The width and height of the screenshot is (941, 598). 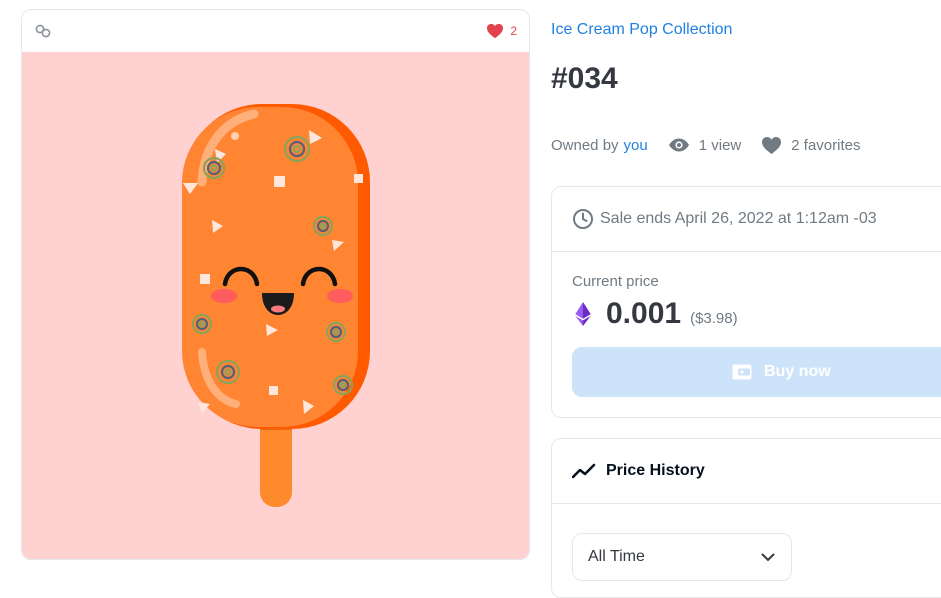 What do you see at coordinates (746, 471) in the screenshot?
I see `price-history-header: Price History` at bounding box center [746, 471].